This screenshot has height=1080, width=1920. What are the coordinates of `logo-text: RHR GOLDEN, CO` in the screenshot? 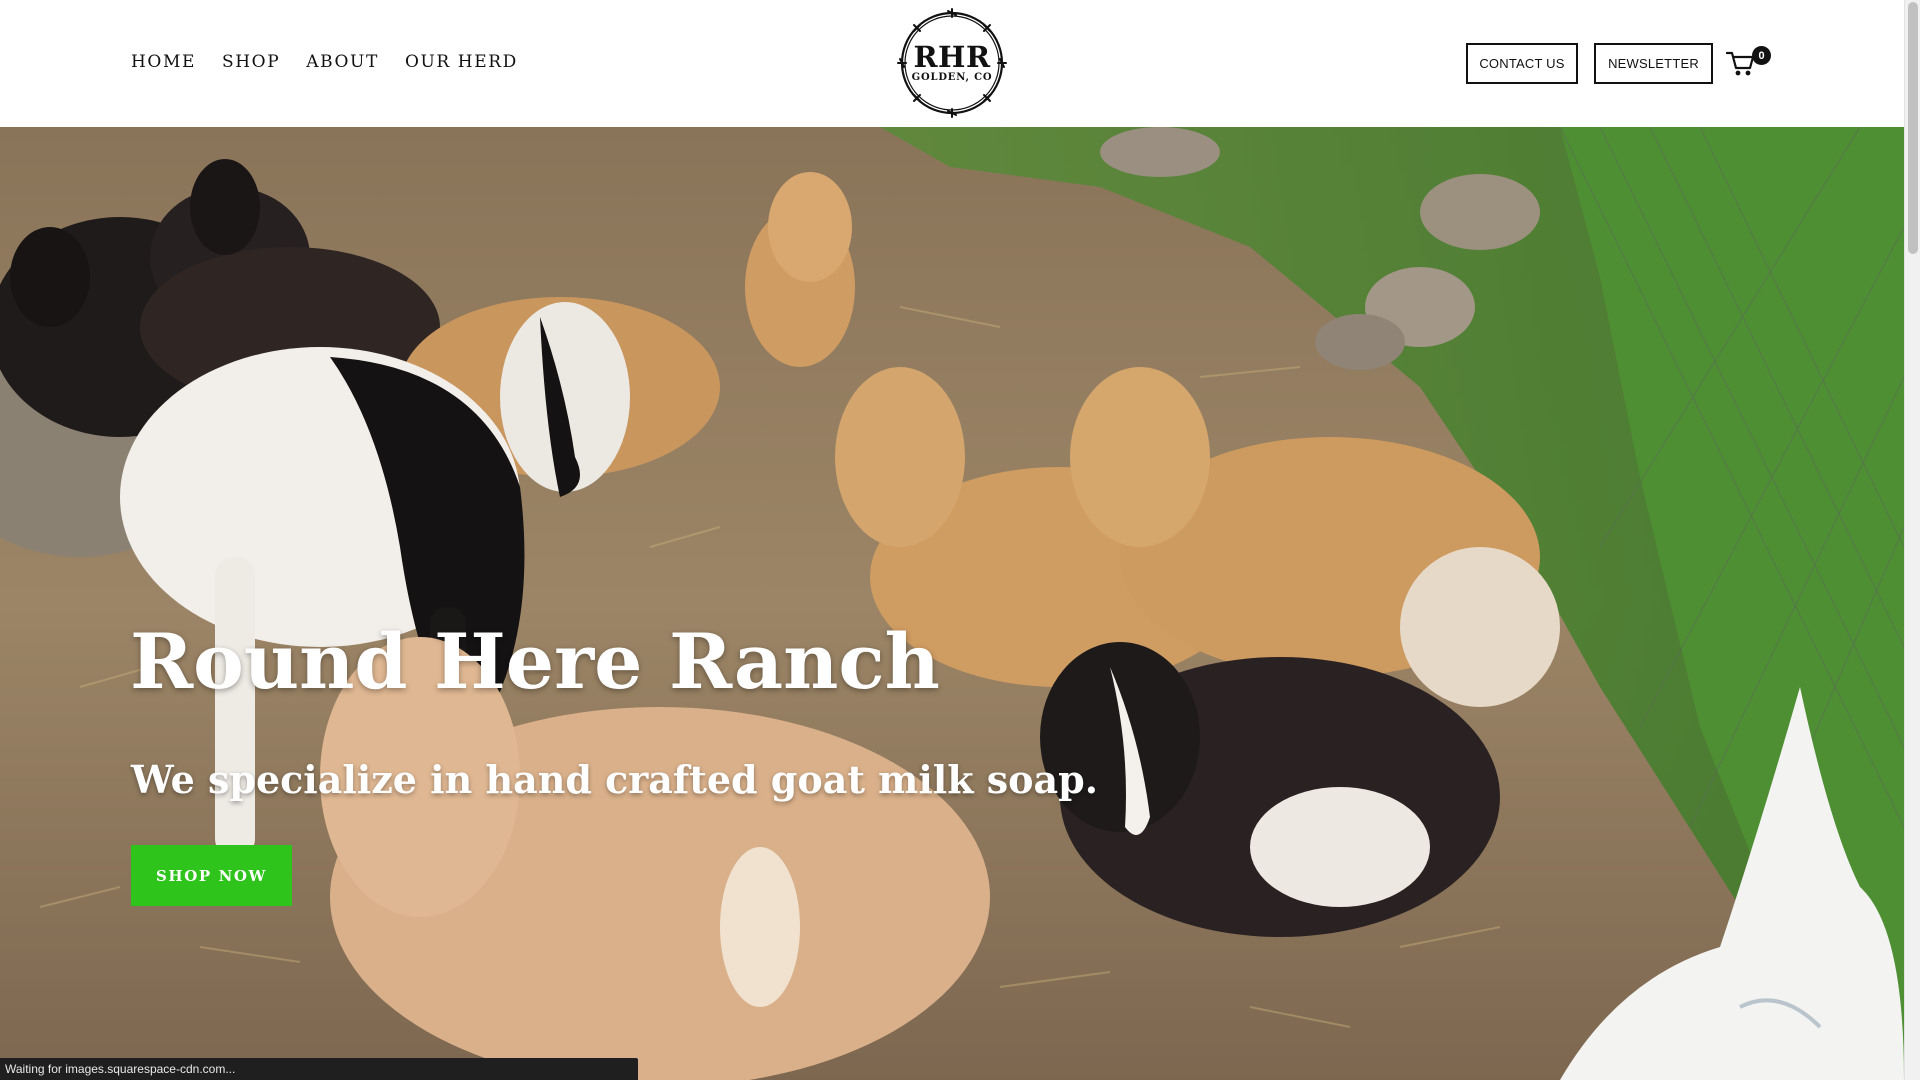 It's located at (952, 63).